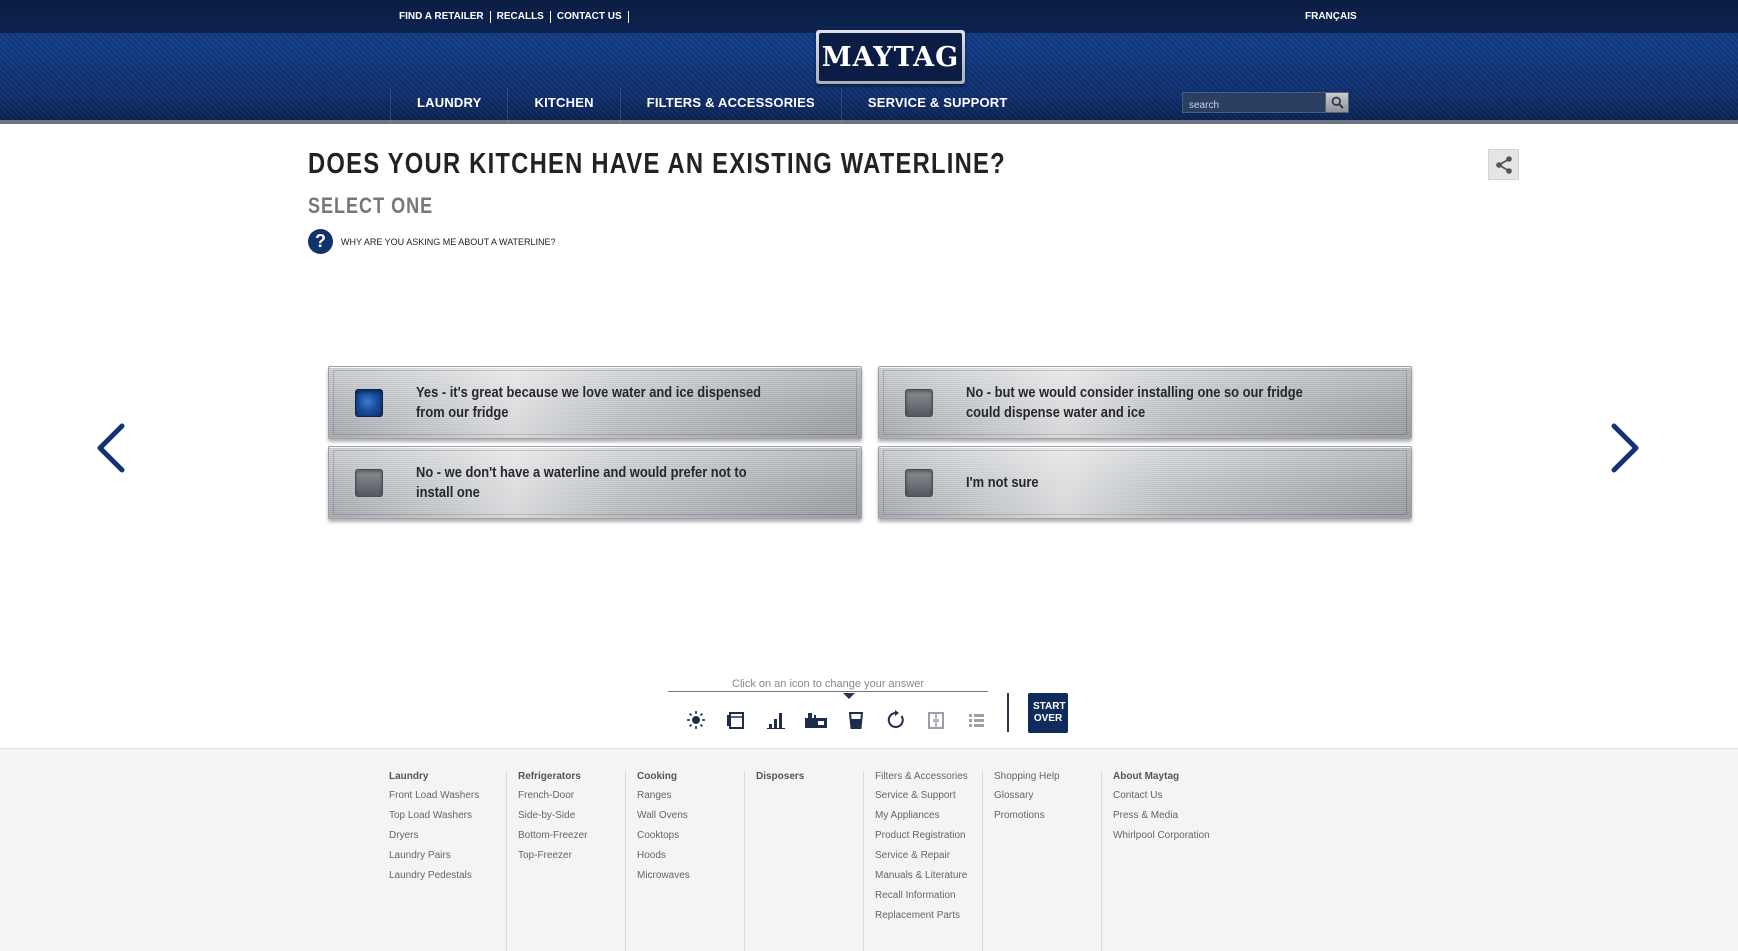 This screenshot has height=951, width=1738. What do you see at coordinates (928, 916) in the screenshot?
I see `footer-link: Replacement Parts` at bounding box center [928, 916].